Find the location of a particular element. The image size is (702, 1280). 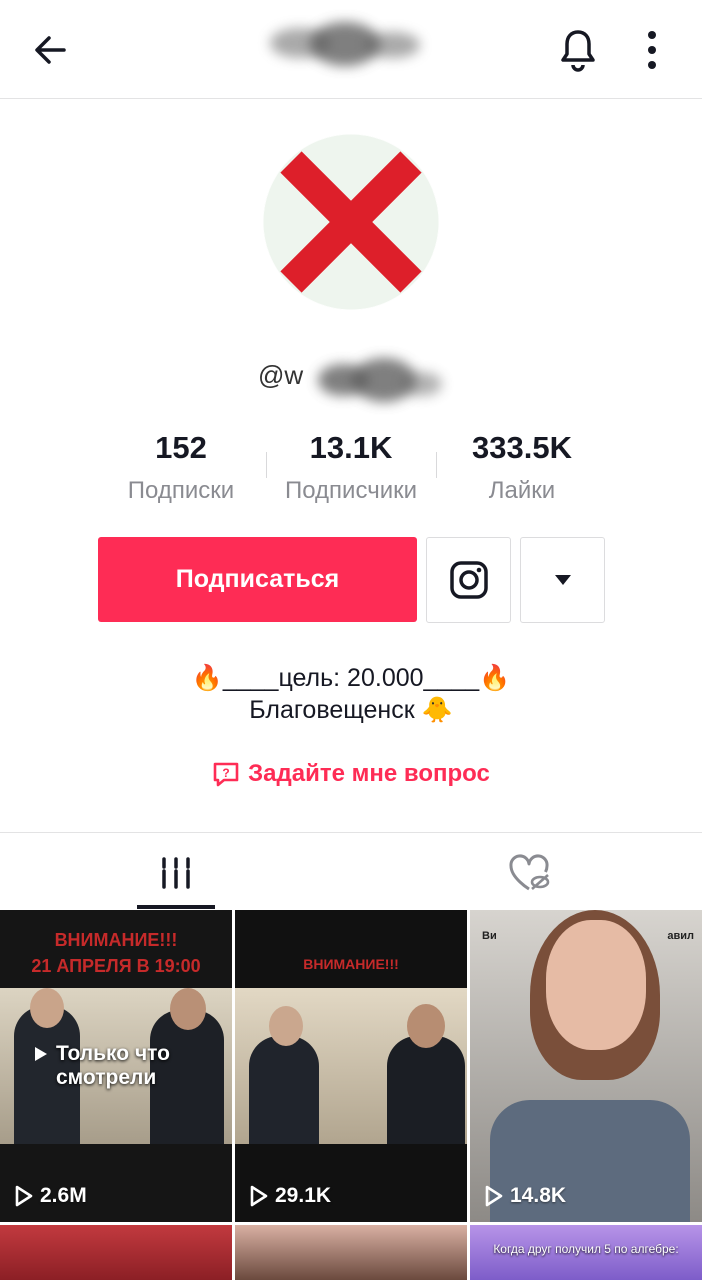

avatar is located at coordinates (351, 222).